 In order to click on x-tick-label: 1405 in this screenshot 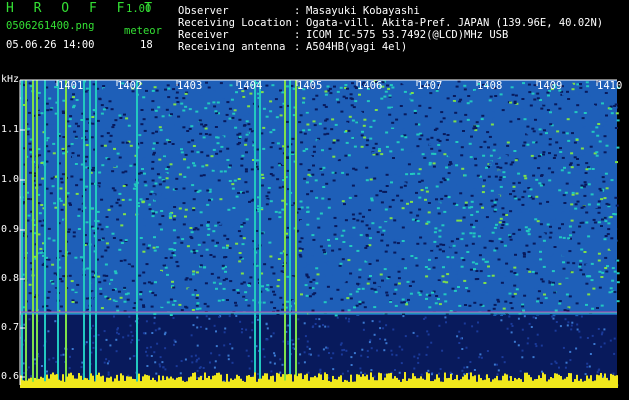, I will do `click(310, 86)`.